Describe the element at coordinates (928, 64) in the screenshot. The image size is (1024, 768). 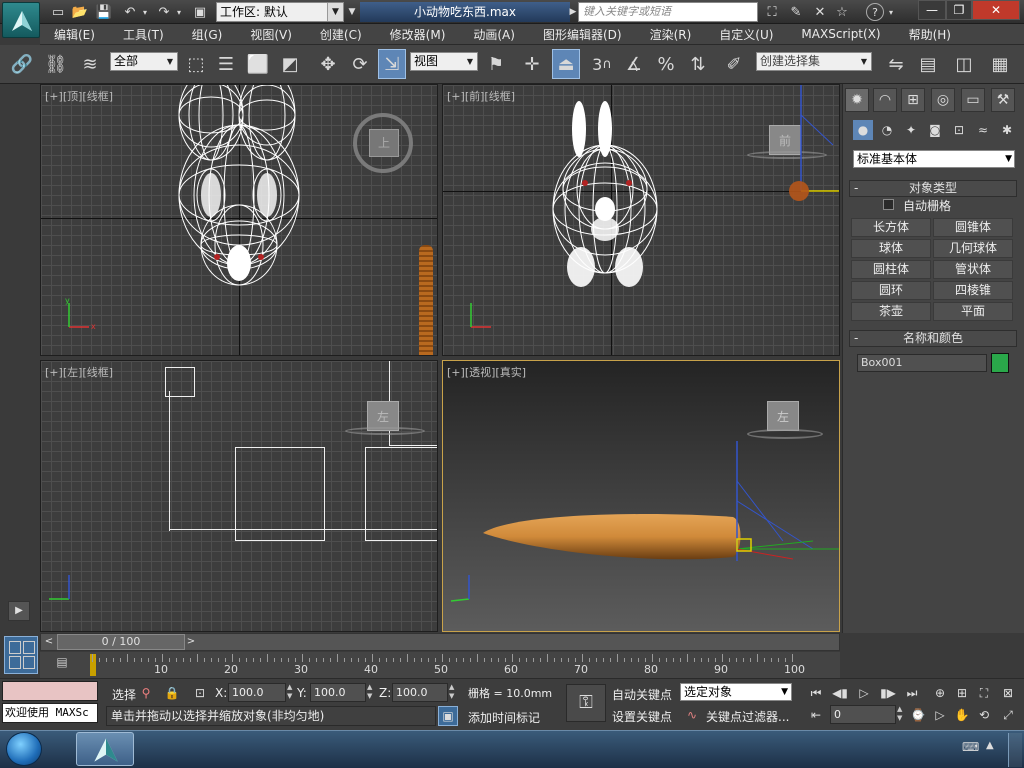
I see `align-icon: ▤` at that location.